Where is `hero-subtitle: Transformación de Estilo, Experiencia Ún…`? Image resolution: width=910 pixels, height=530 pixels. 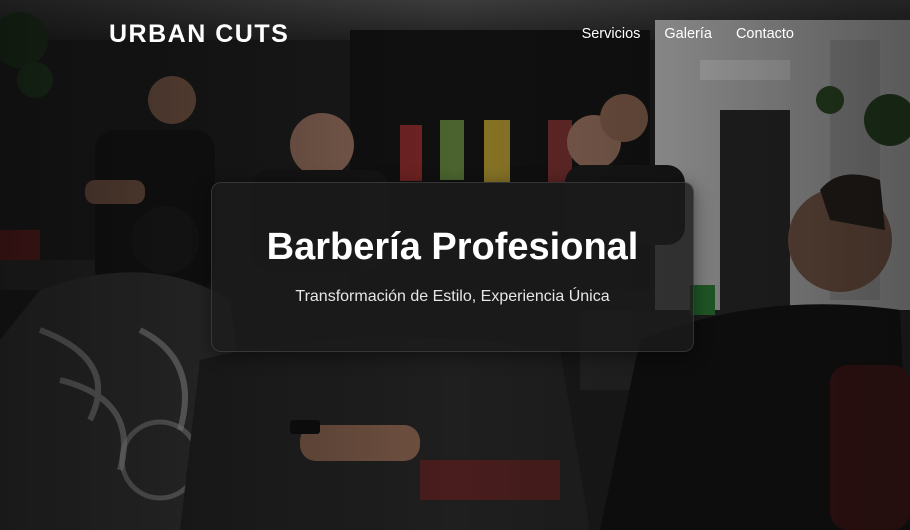 hero-subtitle: Transformación de Estilo, Experiencia Ún… is located at coordinates (452, 296).